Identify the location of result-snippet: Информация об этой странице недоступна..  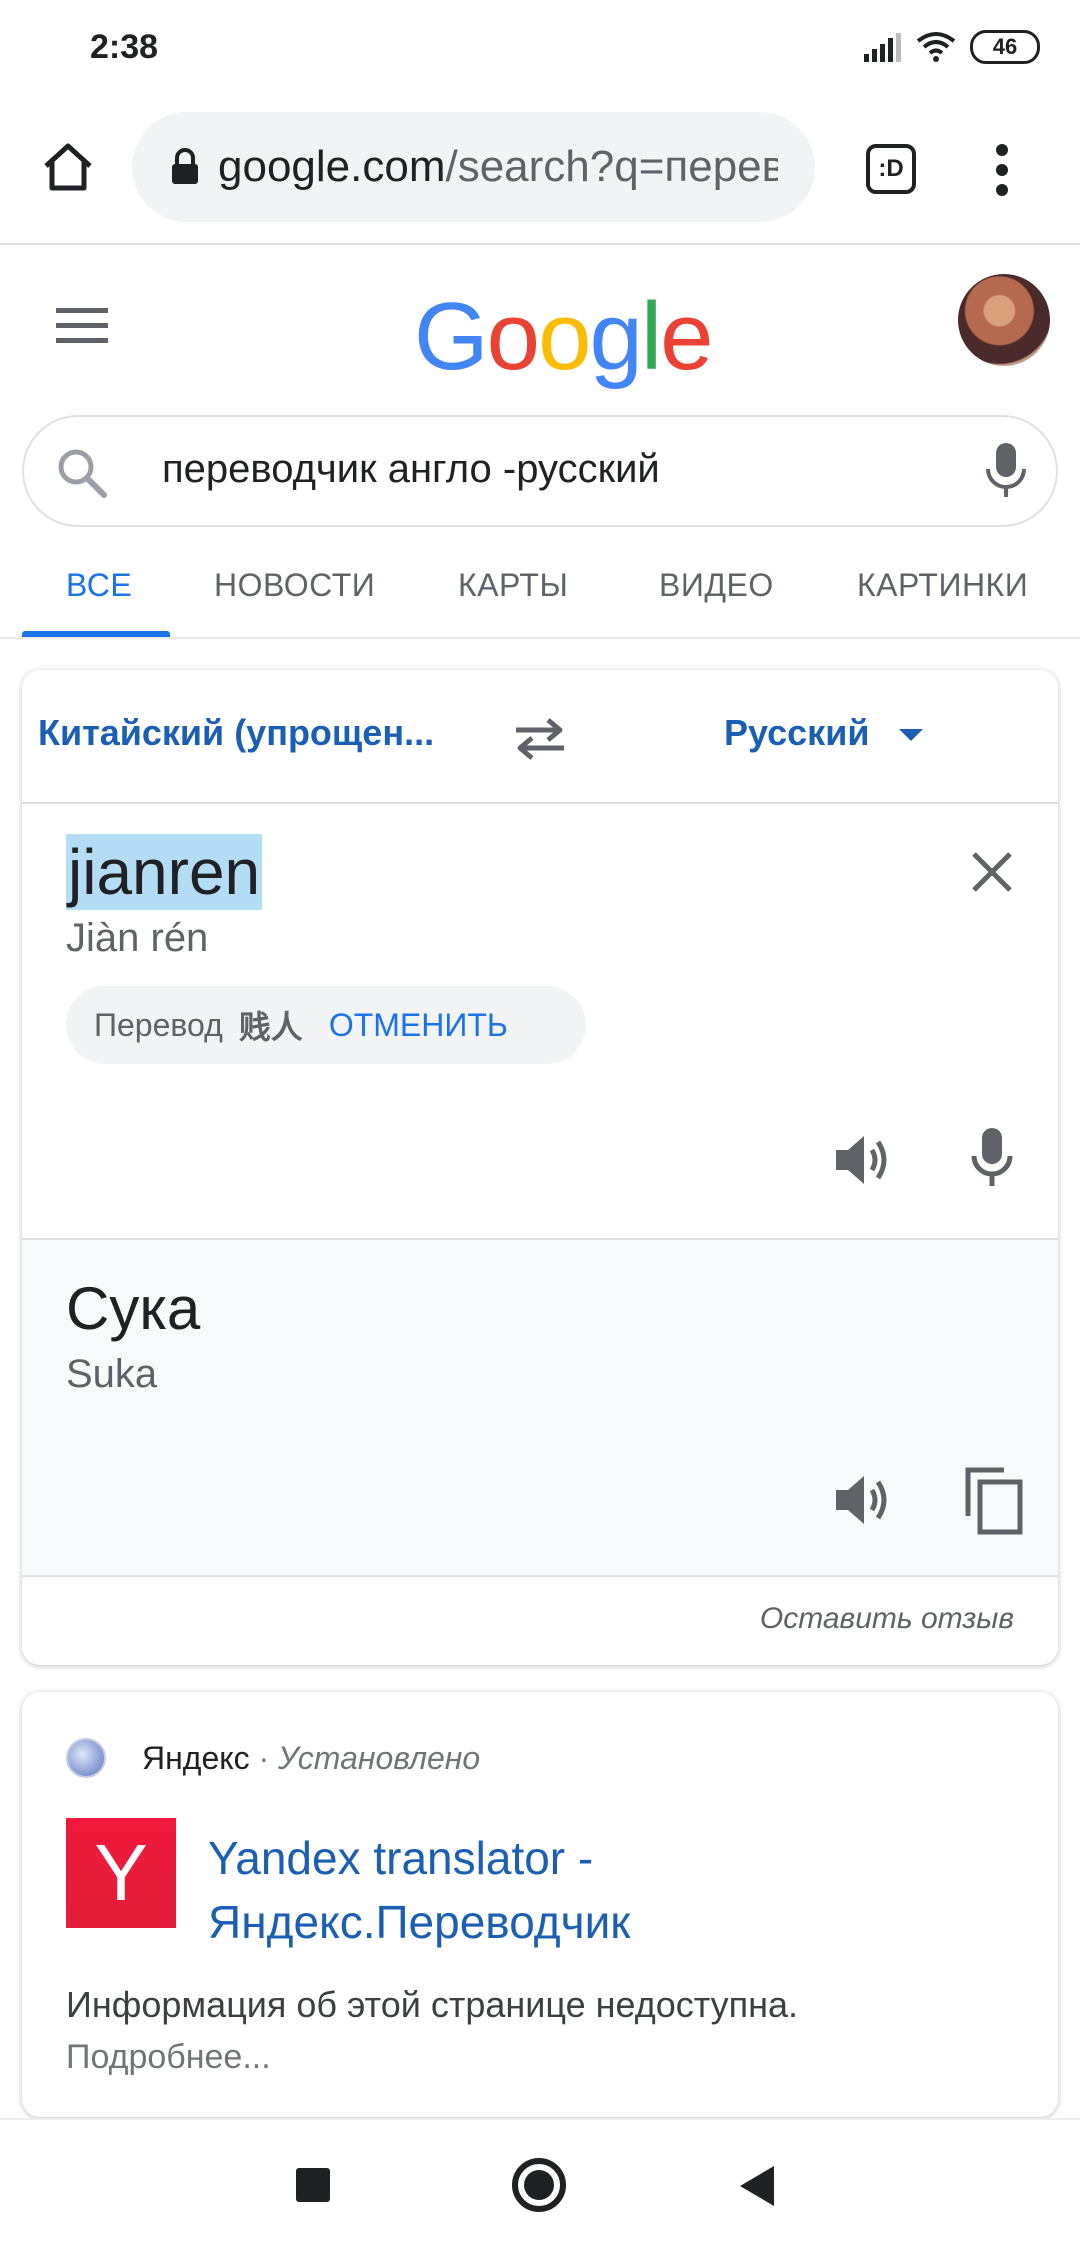
(432, 2004).